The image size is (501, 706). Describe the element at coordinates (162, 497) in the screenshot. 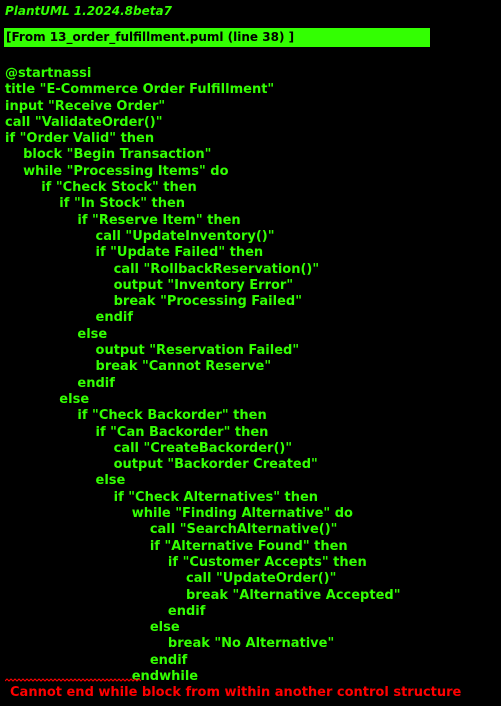

I see `code-line: if "Check Alternatives" then` at that location.